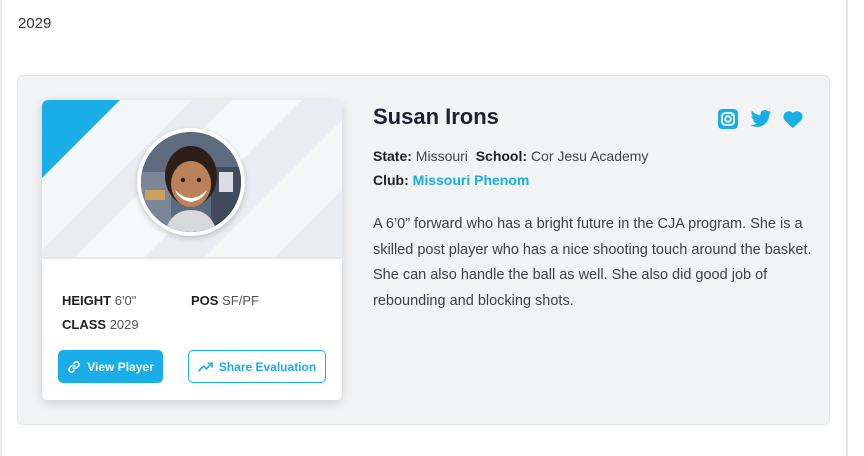 This screenshot has height=456, width=864. What do you see at coordinates (729, 119) in the screenshot?
I see `instagram-icon` at bounding box center [729, 119].